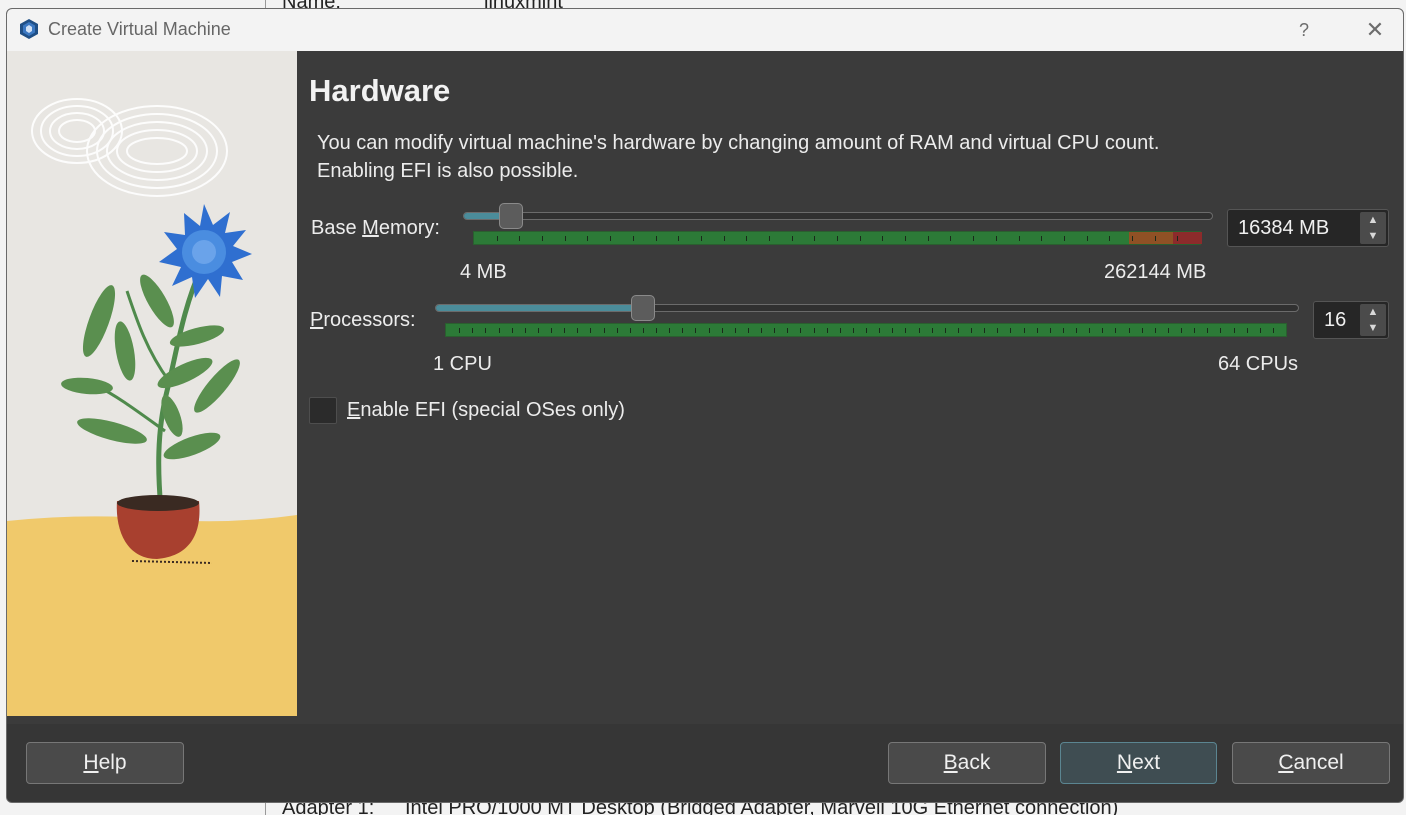 The height and width of the screenshot is (815, 1406). I want to click on virtualbox-icon, so click(29, 29).